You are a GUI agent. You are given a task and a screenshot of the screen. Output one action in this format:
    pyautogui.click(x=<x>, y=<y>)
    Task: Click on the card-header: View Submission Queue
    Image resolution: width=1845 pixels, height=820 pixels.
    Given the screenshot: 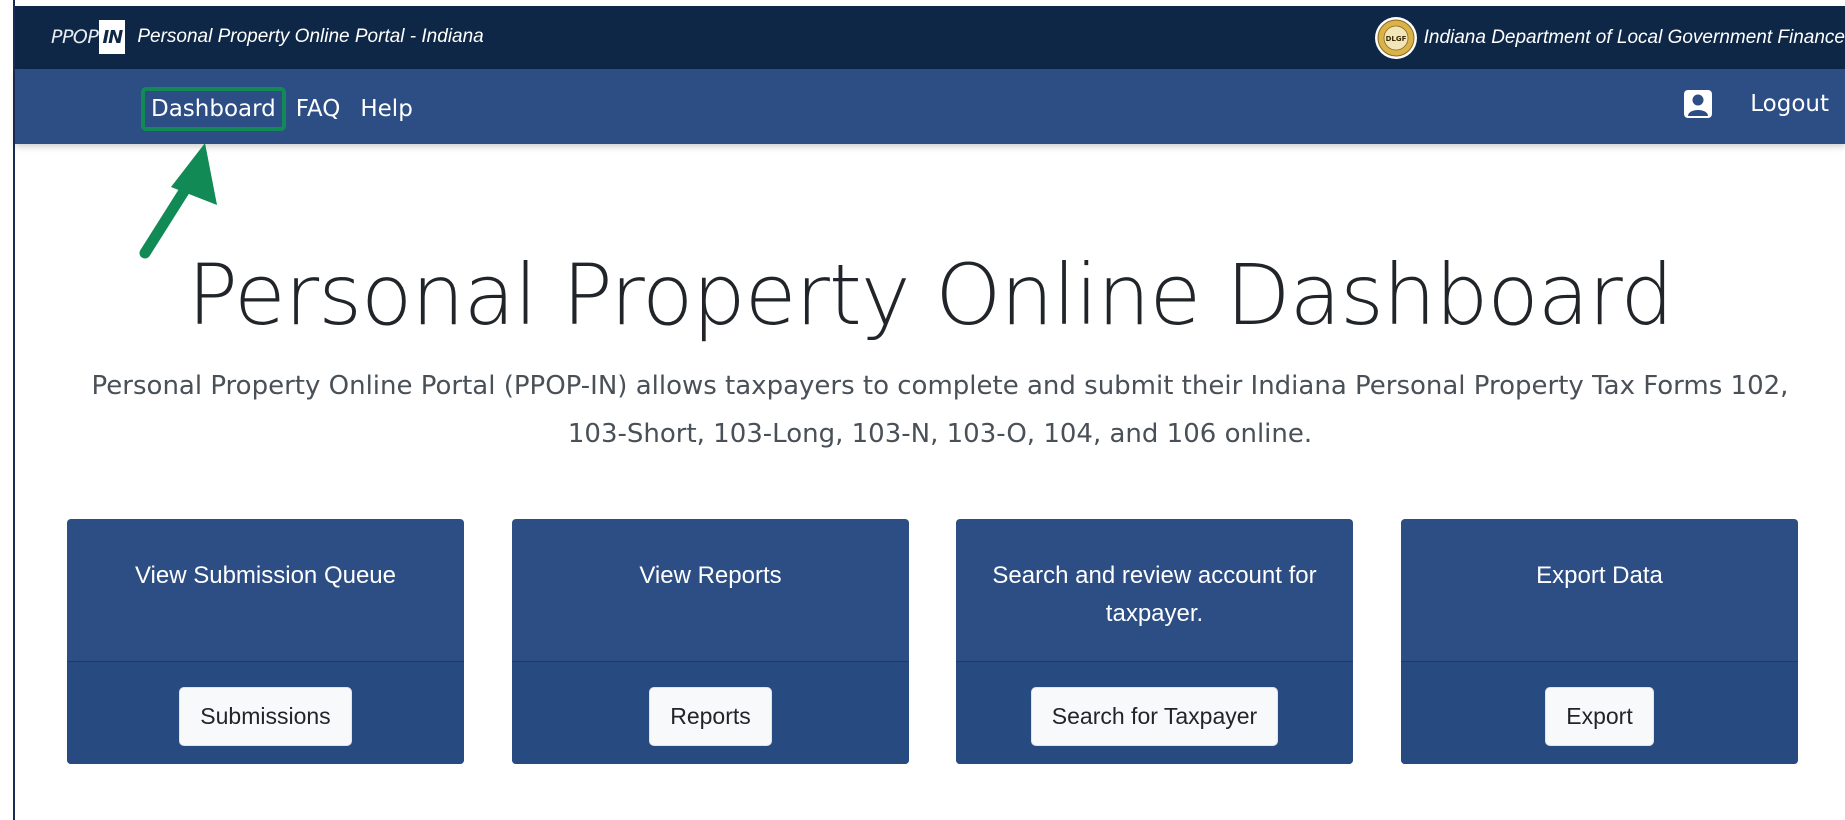 What is the action you would take?
    pyautogui.click(x=265, y=590)
    